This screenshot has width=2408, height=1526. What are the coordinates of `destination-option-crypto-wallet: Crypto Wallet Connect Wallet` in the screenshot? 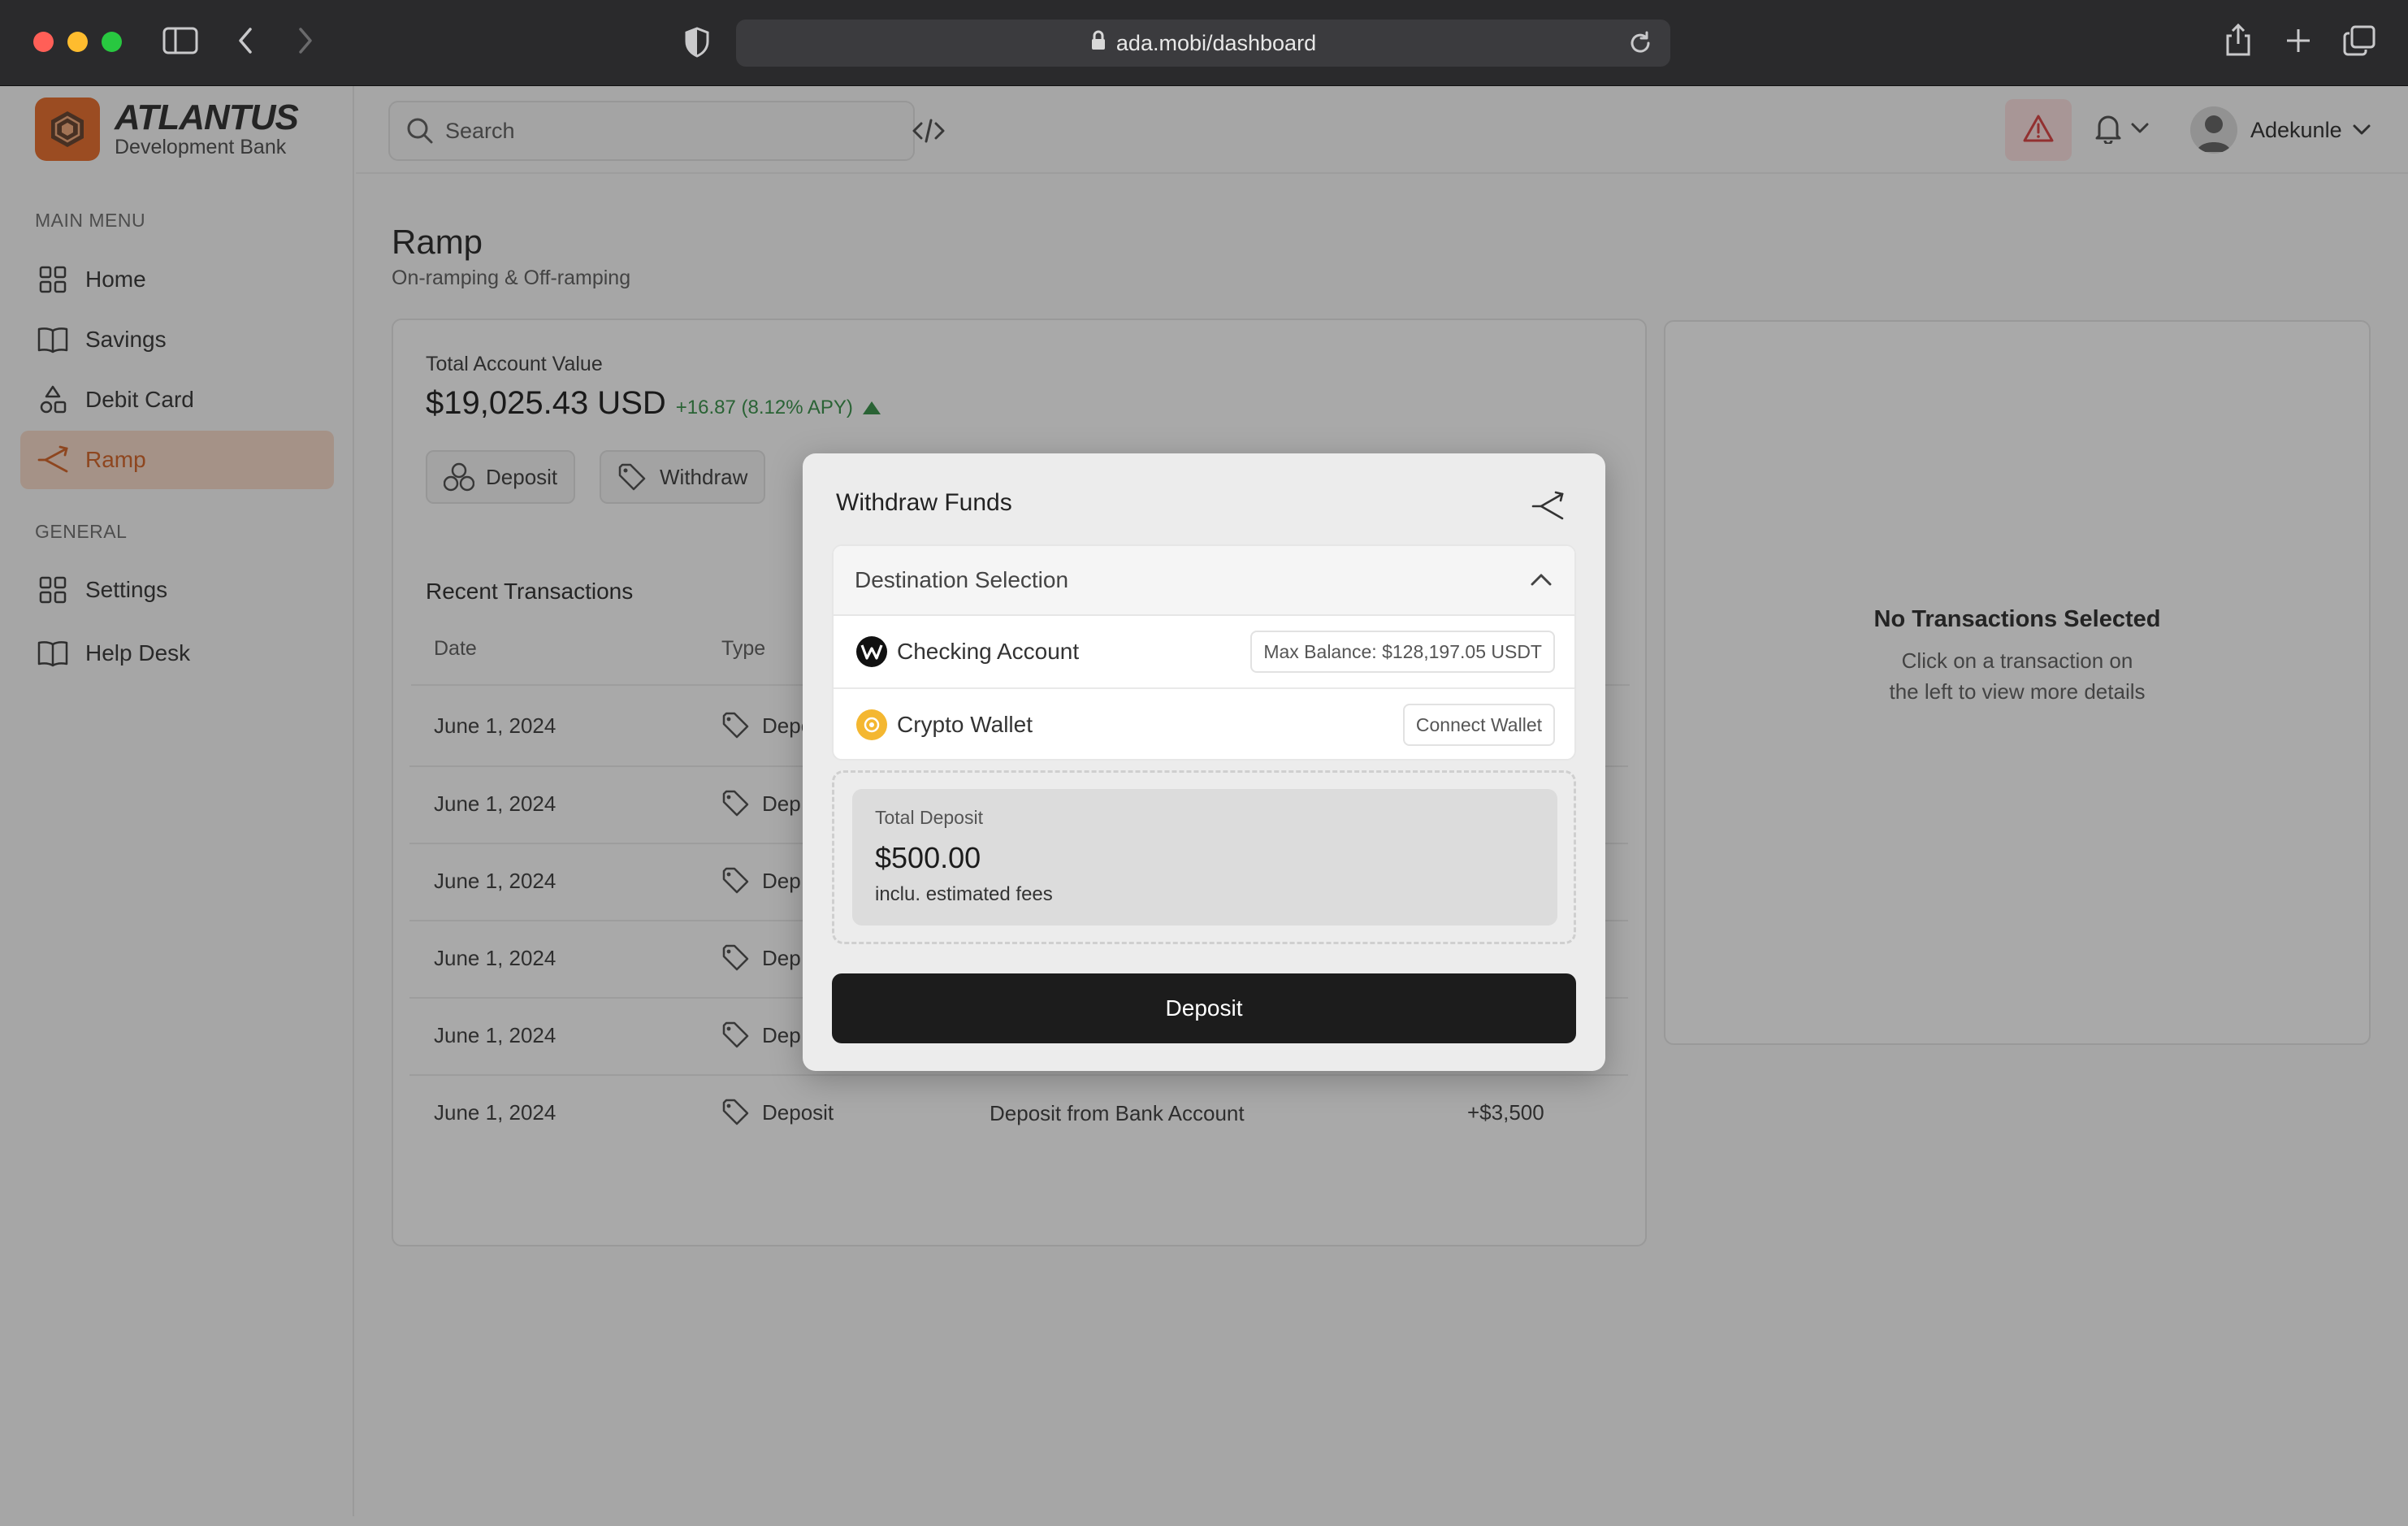 It's located at (1204, 724).